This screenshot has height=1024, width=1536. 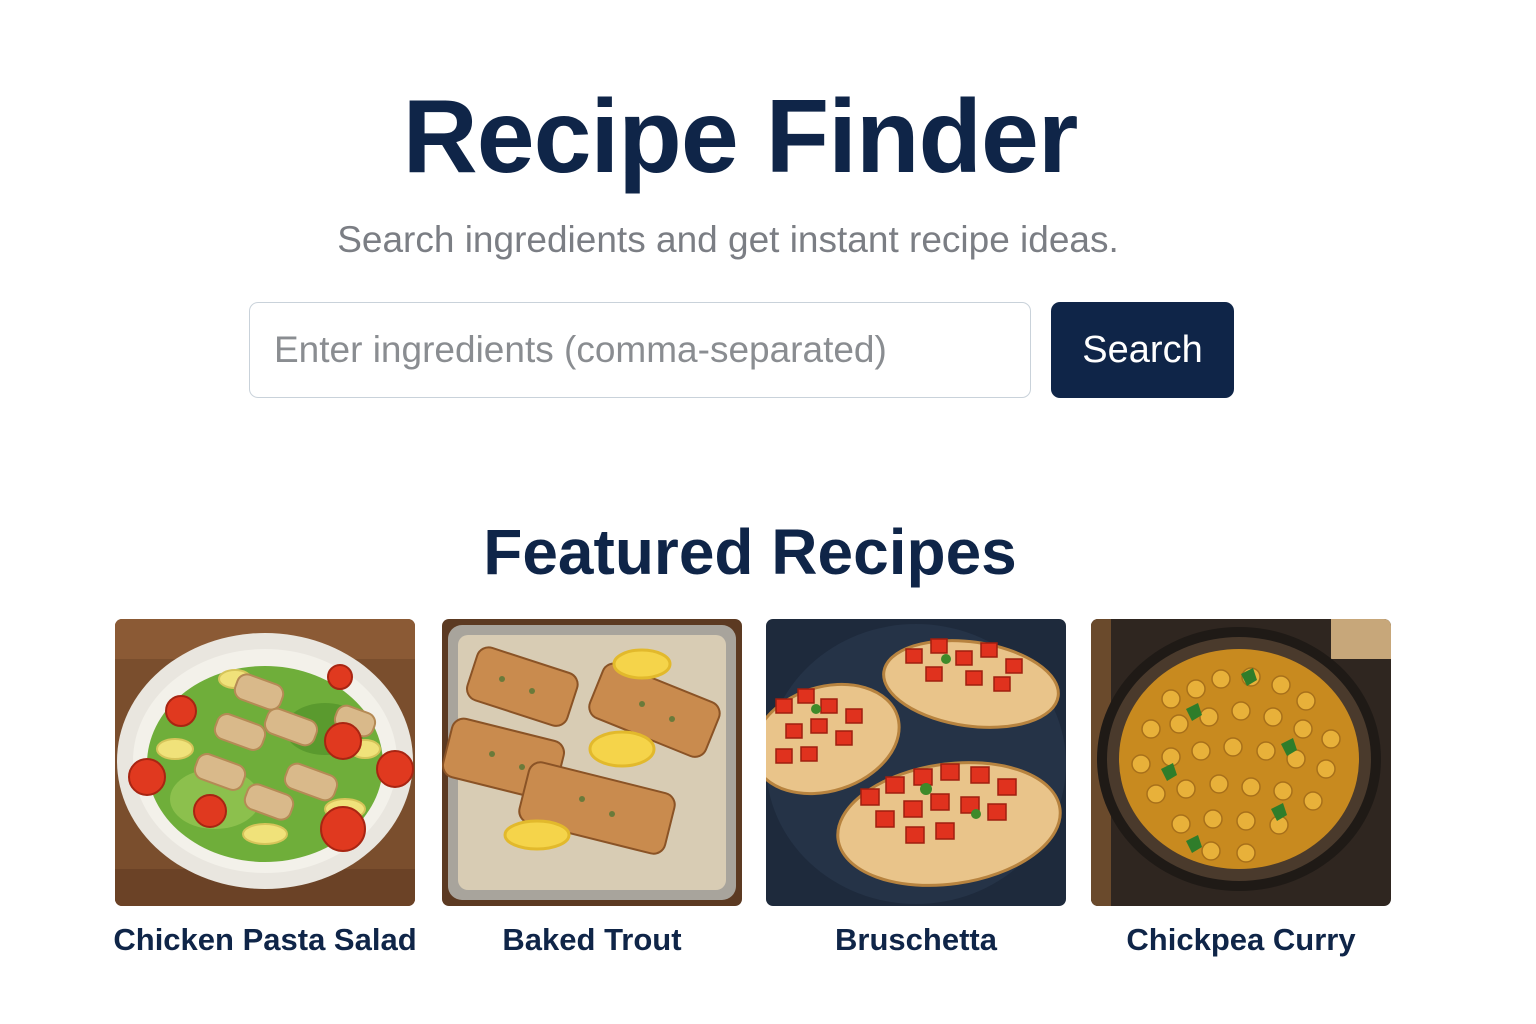 I want to click on recipe-card-title: Baked Trout, so click(x=592, y=940).